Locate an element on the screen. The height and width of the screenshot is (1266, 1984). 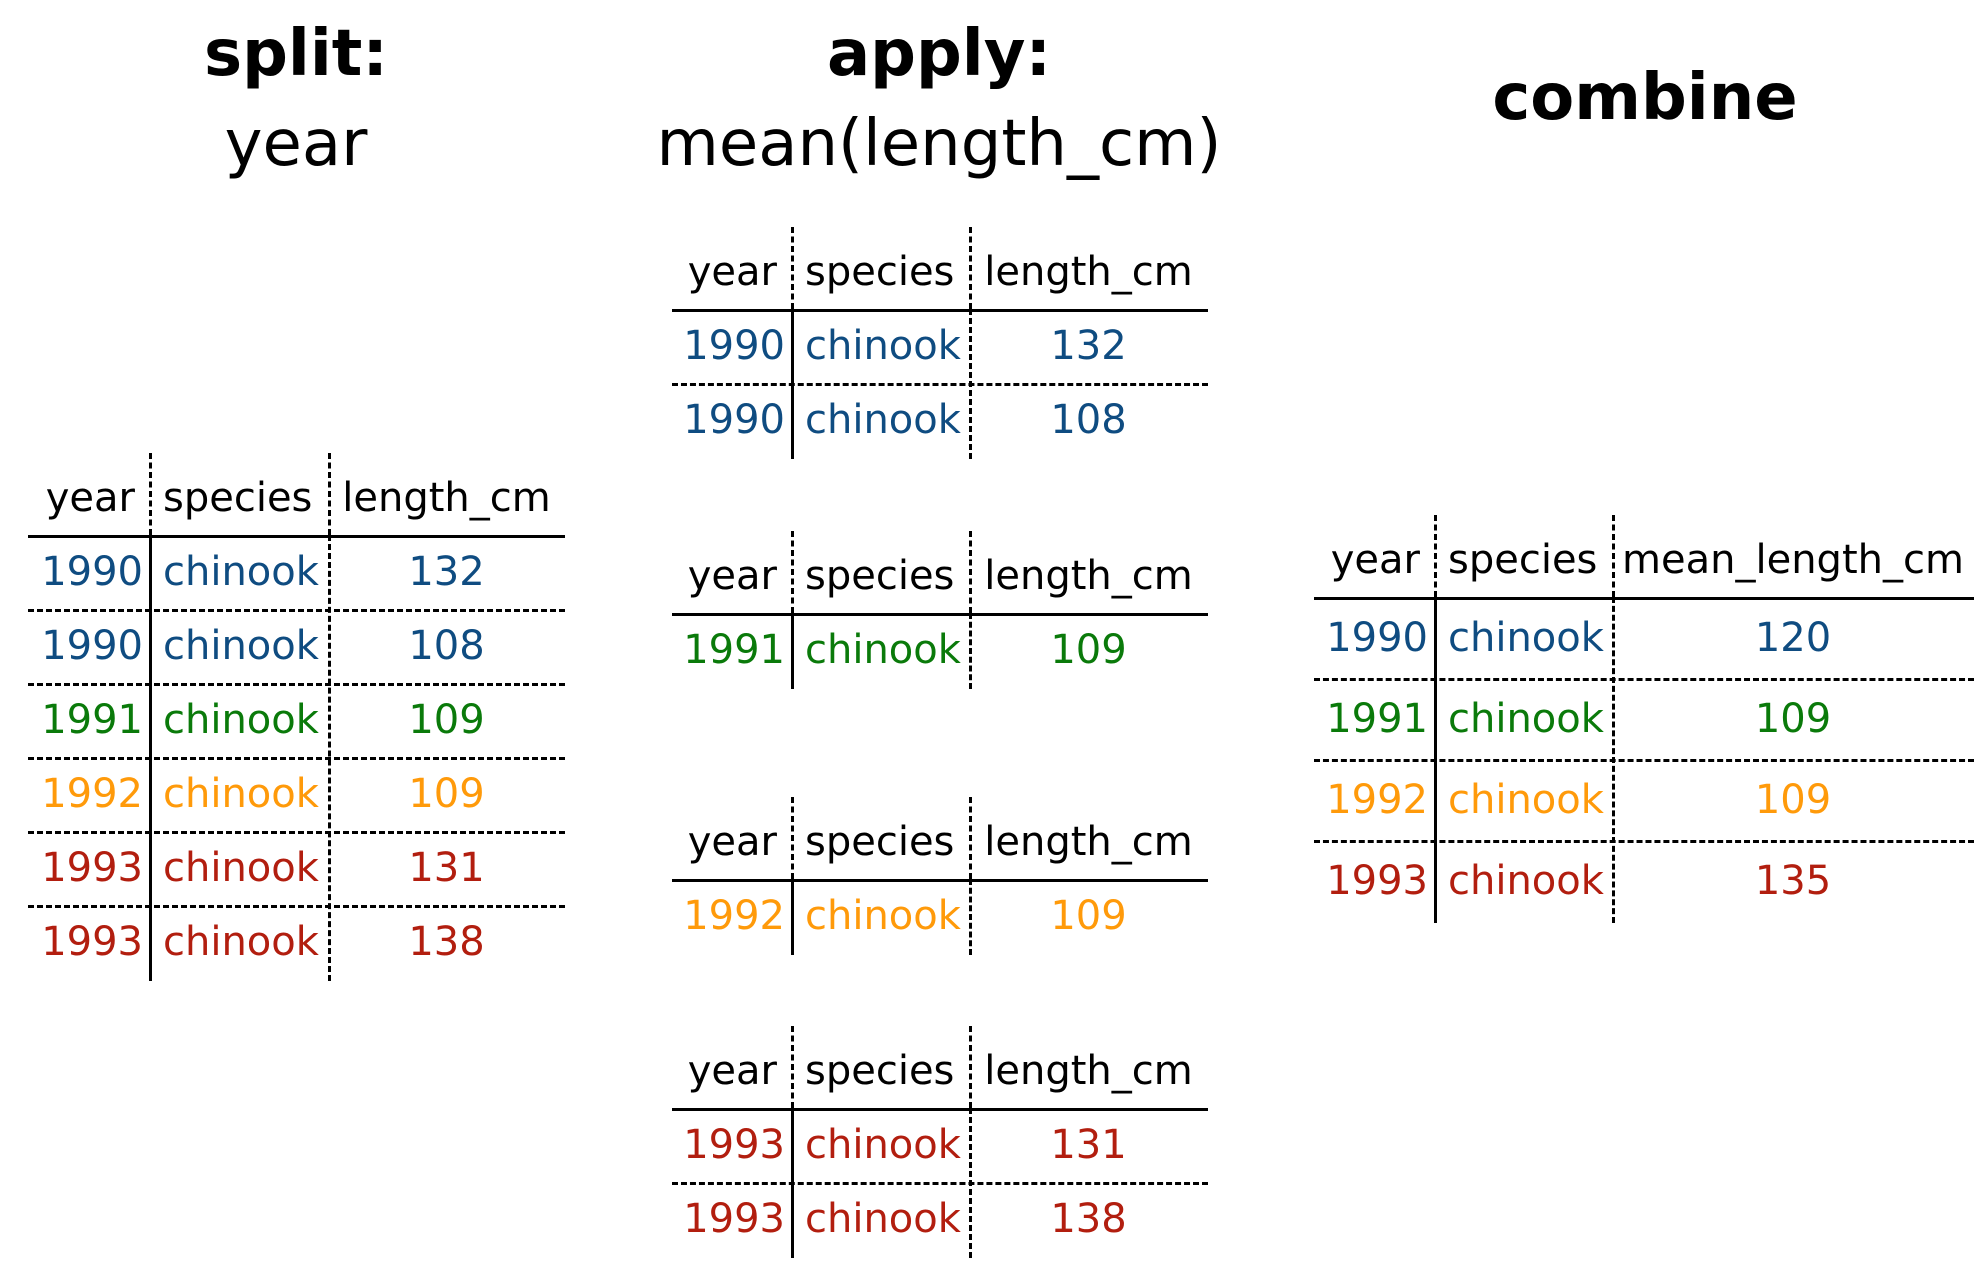
split-subtitle: year is located at coordinates (296, 144).